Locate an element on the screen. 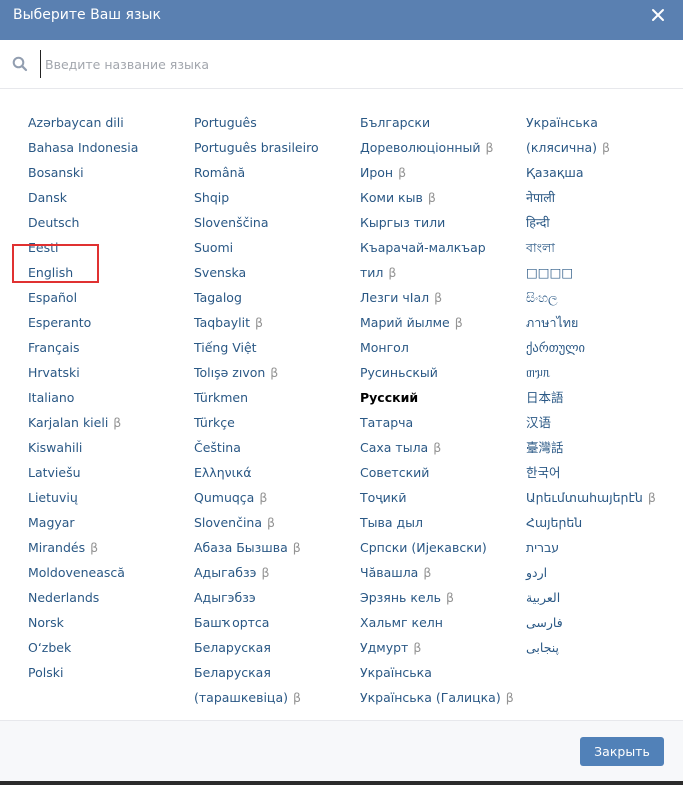 Image resolution: width=683 pixels, height=785 pixels. language-option: Eesti is located at coordinates (103, 247).